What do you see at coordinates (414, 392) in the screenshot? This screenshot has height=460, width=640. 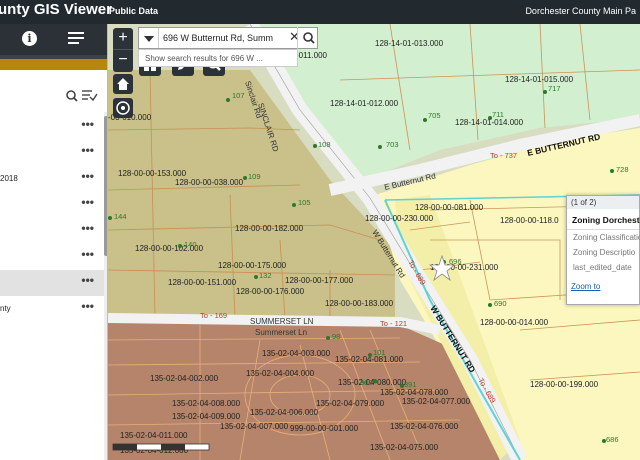 I see `parcel-label: 135-02-04-078.000` at bounding box center [414, 392].